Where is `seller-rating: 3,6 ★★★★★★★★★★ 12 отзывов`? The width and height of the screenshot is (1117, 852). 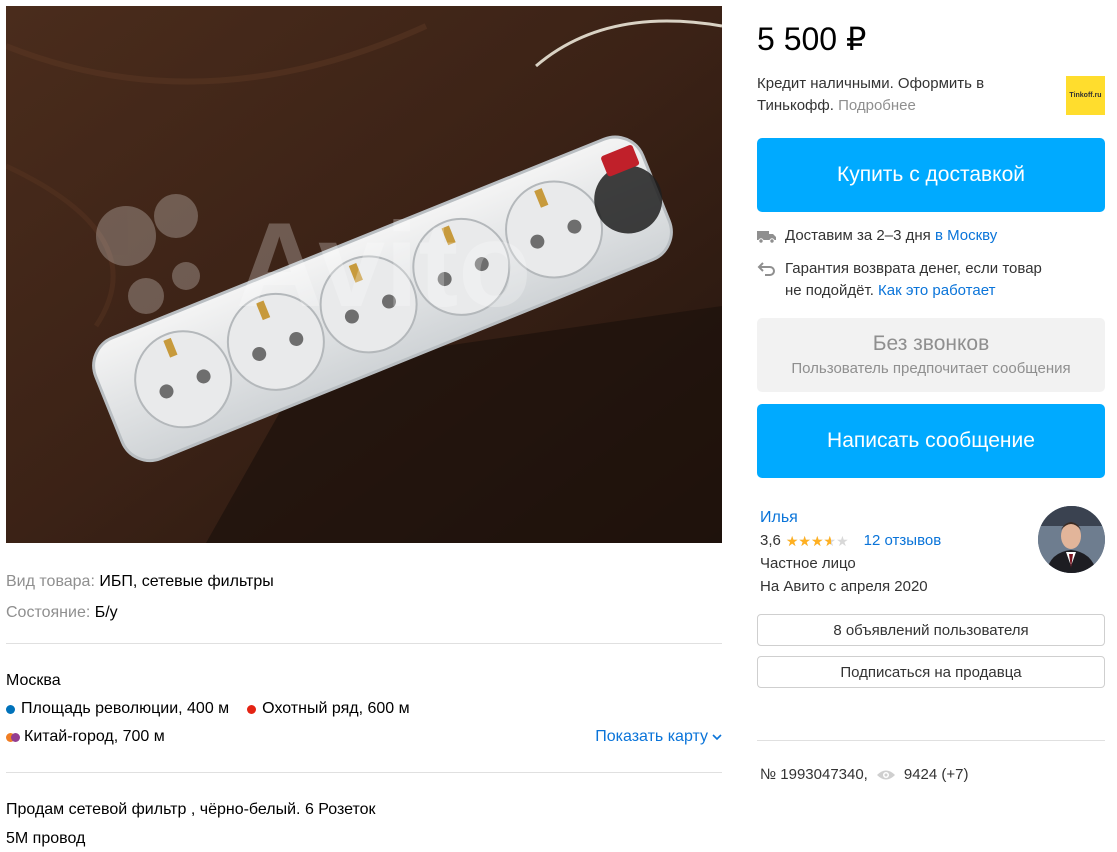 seller-rating: 3,6 ★★★★★★★★★★ 12 отзывов is located at coordinates (850, 540).